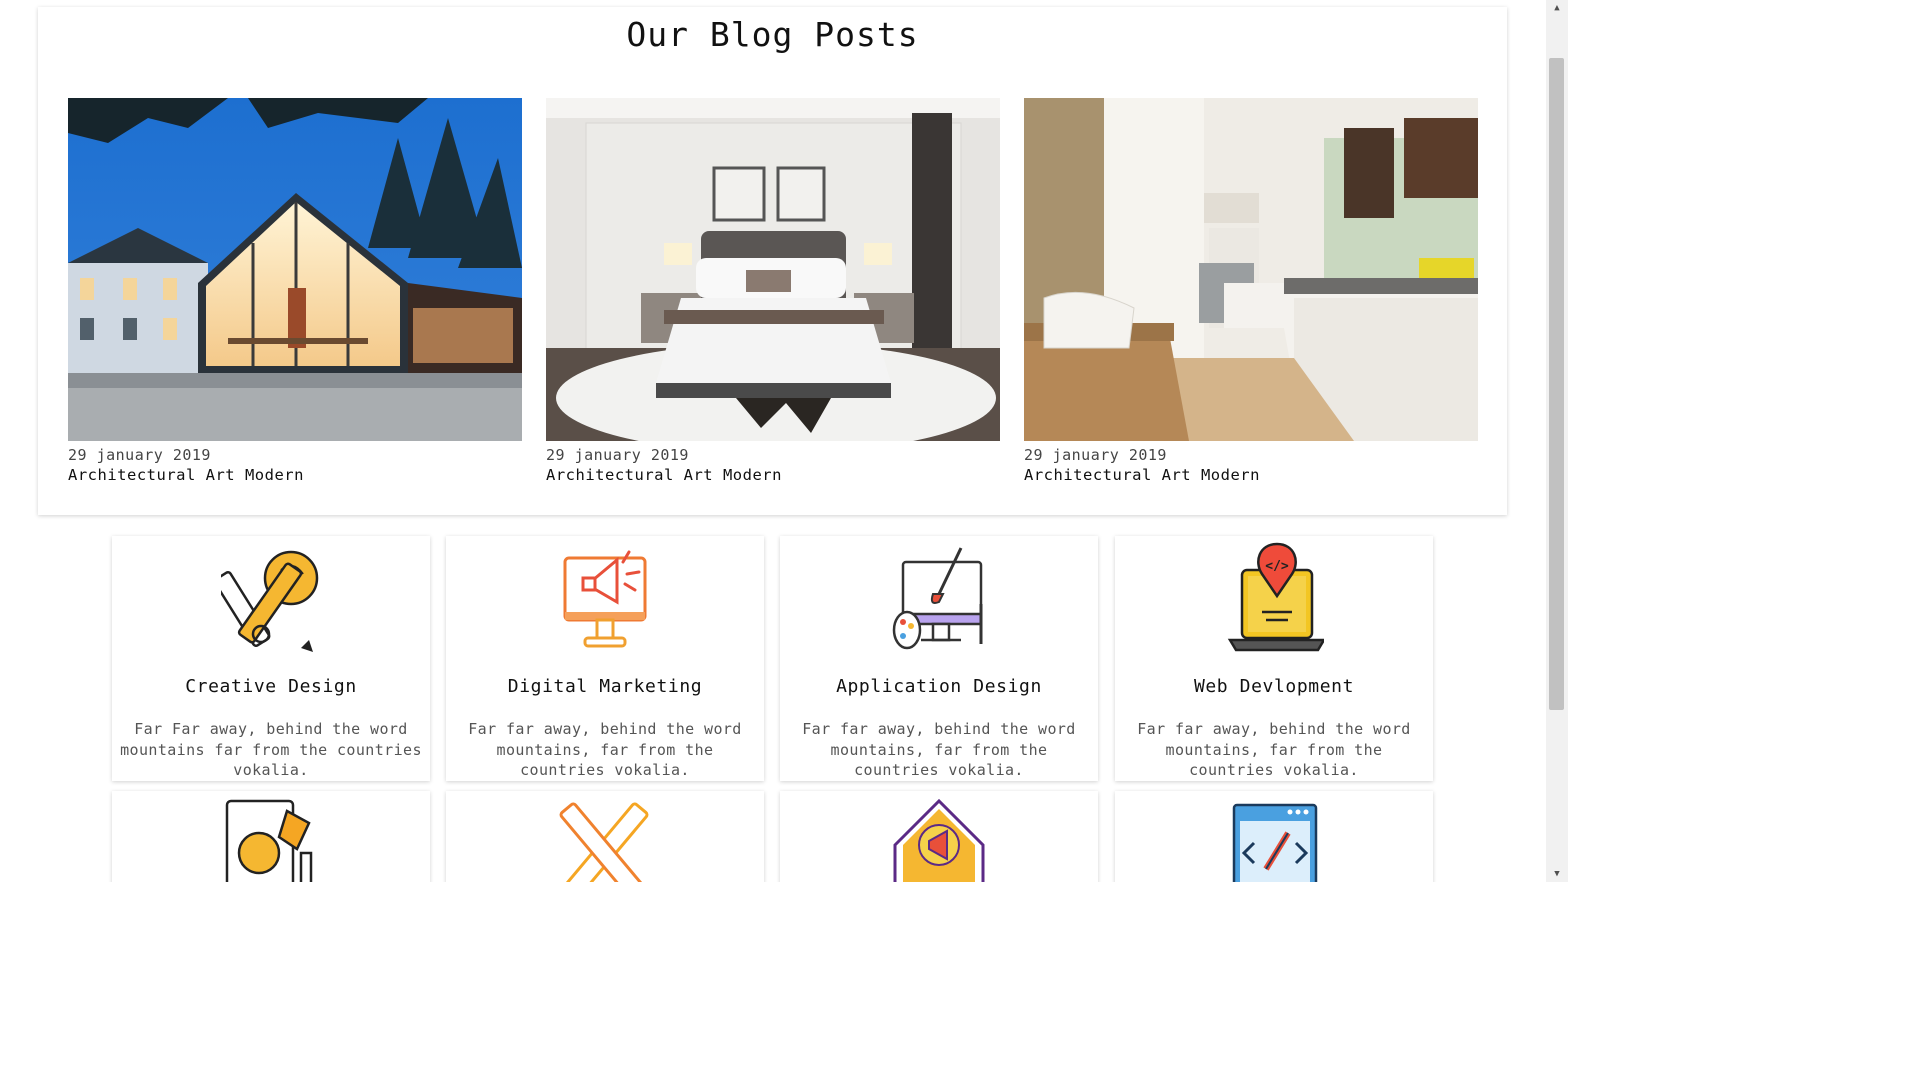  What do you see at coordinates (605, 686) in the screenshot?
I see `service-title: Digital Marketing` at bounding box center [605, 686].